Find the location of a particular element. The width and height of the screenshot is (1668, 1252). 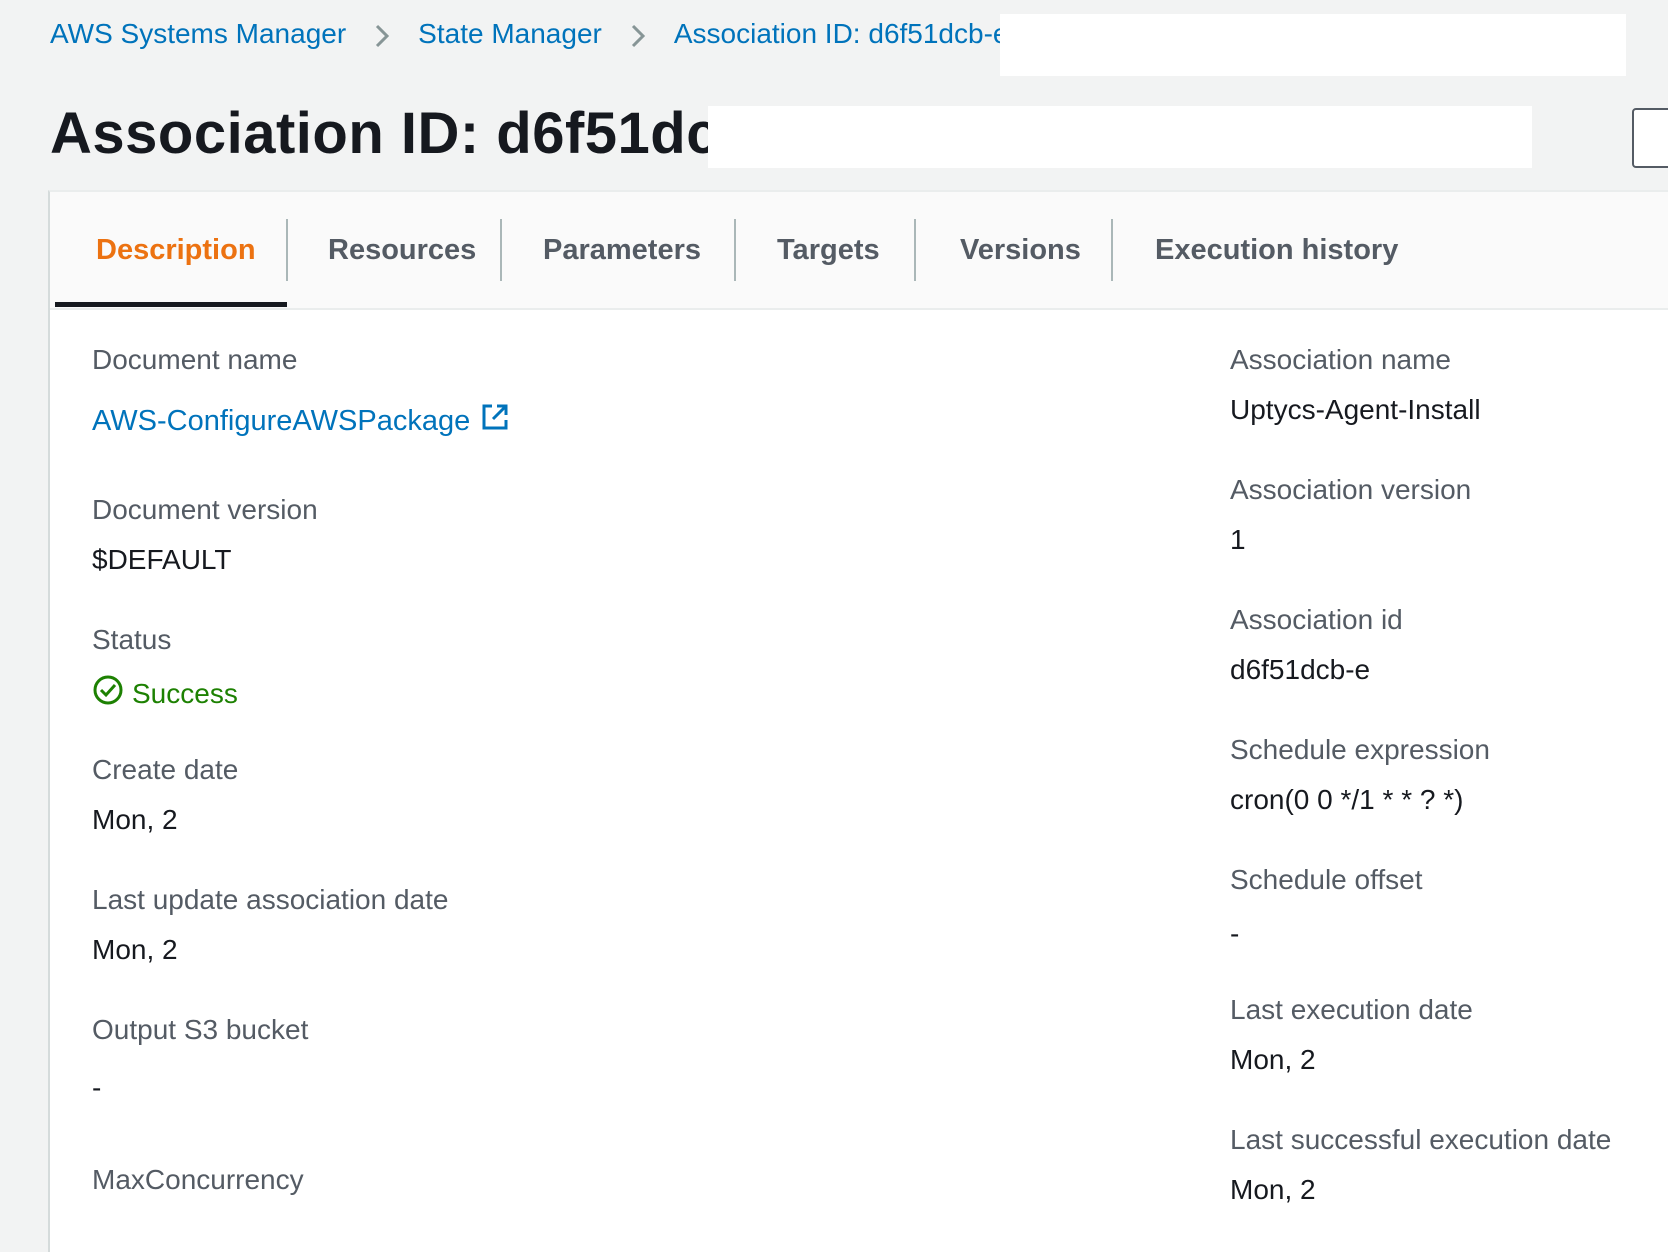

last-successful-execution-label: Last successful execution date is located at coordinates (1421, 1139).